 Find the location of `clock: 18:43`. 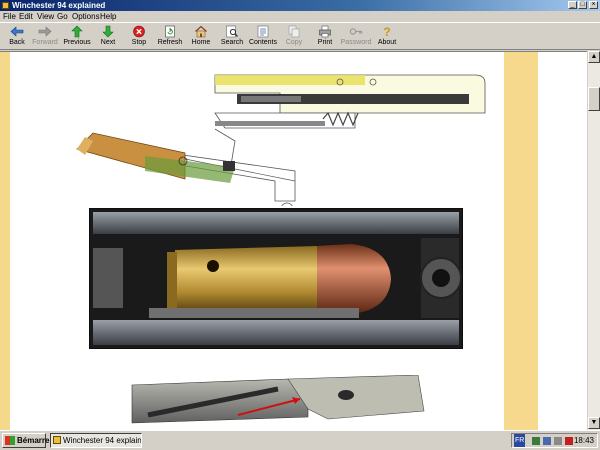

clock: 18:43 is located at coordinates (584, 440).